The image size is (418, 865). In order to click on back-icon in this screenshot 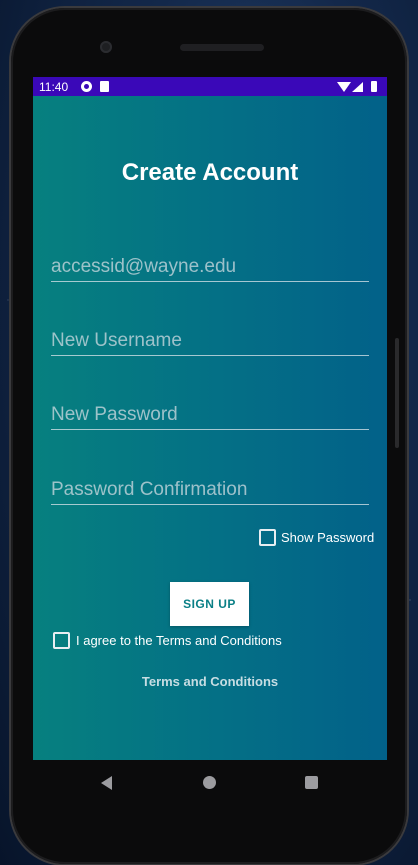, I will do `click(106, 783)`.